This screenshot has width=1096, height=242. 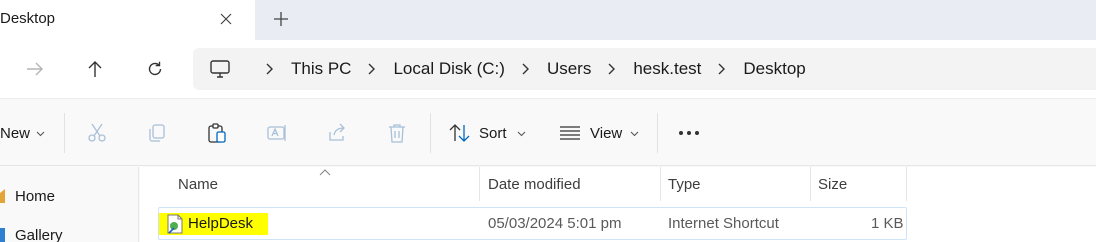 What do you see at coordinates (198, 184) in the screenshot?
I see `column-header-name: Name` at bounding box center [198, 184].